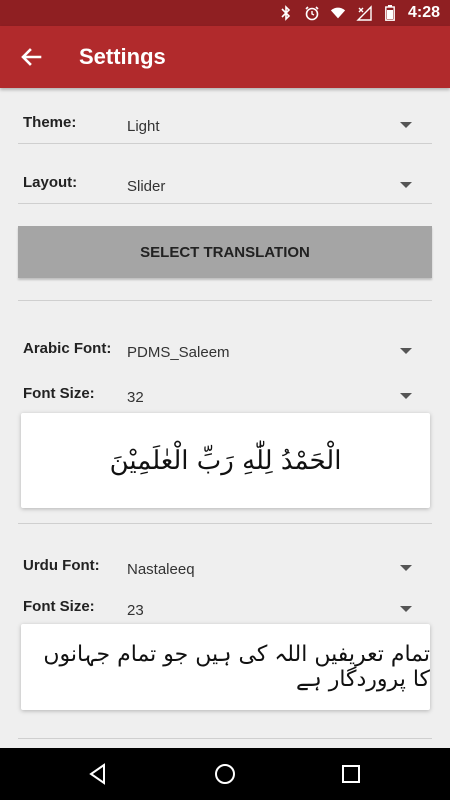  I want to click on status-bar: 4:28, so click(225, 13).